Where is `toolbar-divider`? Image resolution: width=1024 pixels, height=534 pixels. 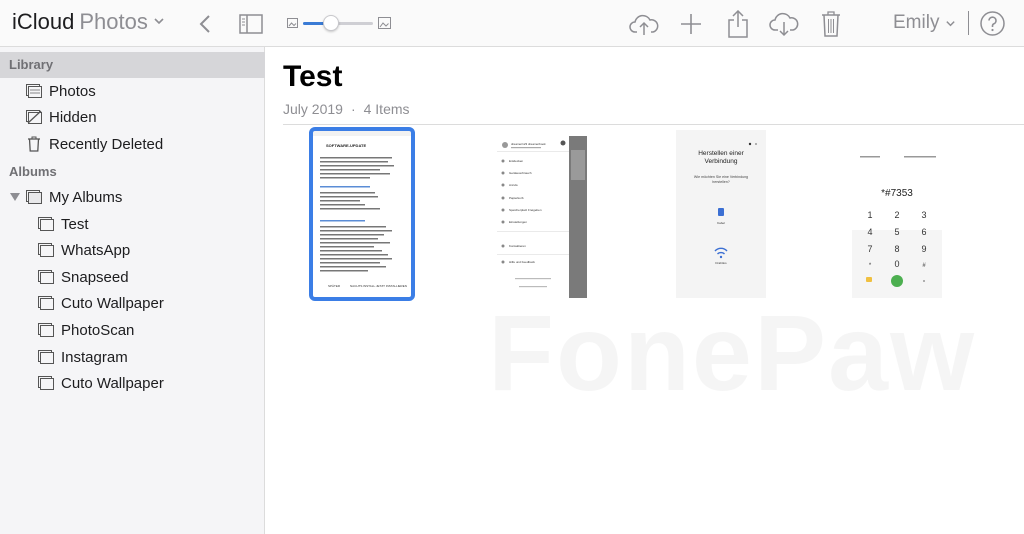
toolbar-divider is located at coordinates (968, 23).